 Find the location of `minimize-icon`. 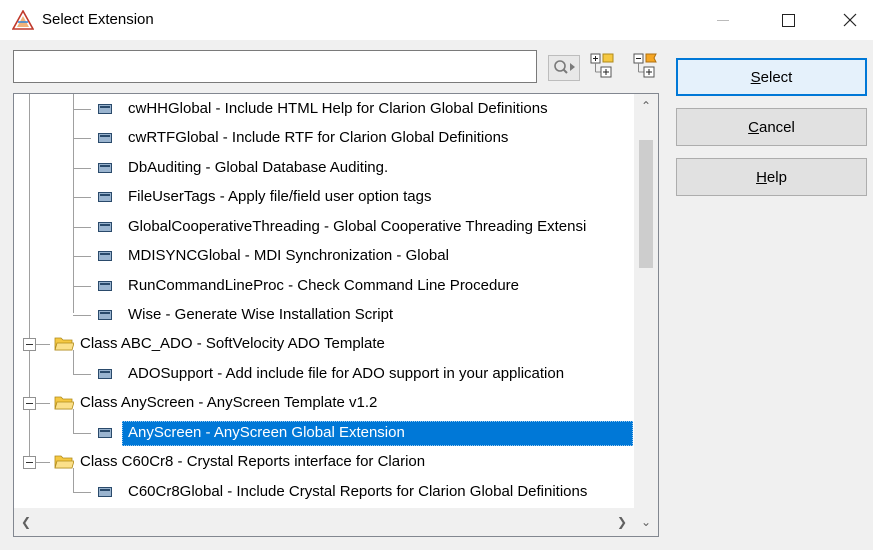

minimize-icon is located at coordinates (723, 20).